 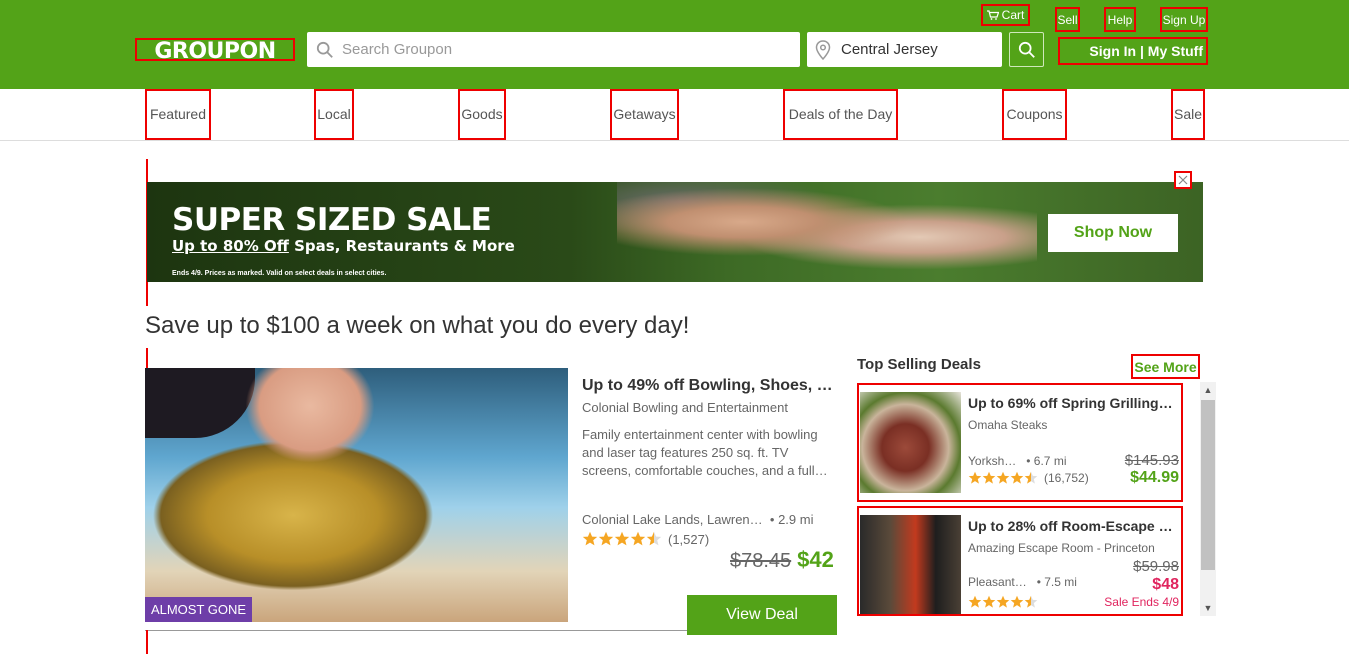 I want to click on groupon-logo: GROUPON, so click(x=215, y=50).